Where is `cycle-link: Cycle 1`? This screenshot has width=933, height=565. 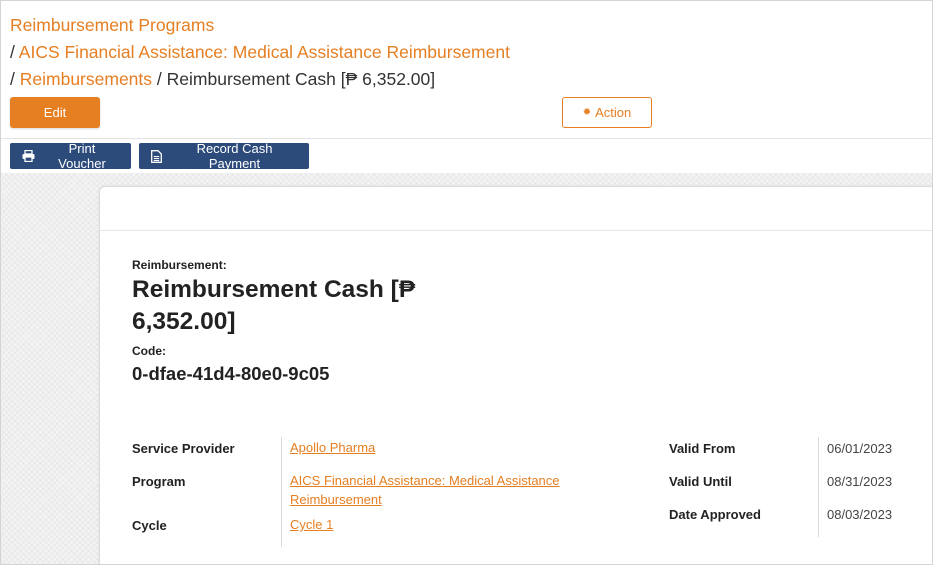
cycle-link: Cycle 1 is located at coordinates (311, 524).